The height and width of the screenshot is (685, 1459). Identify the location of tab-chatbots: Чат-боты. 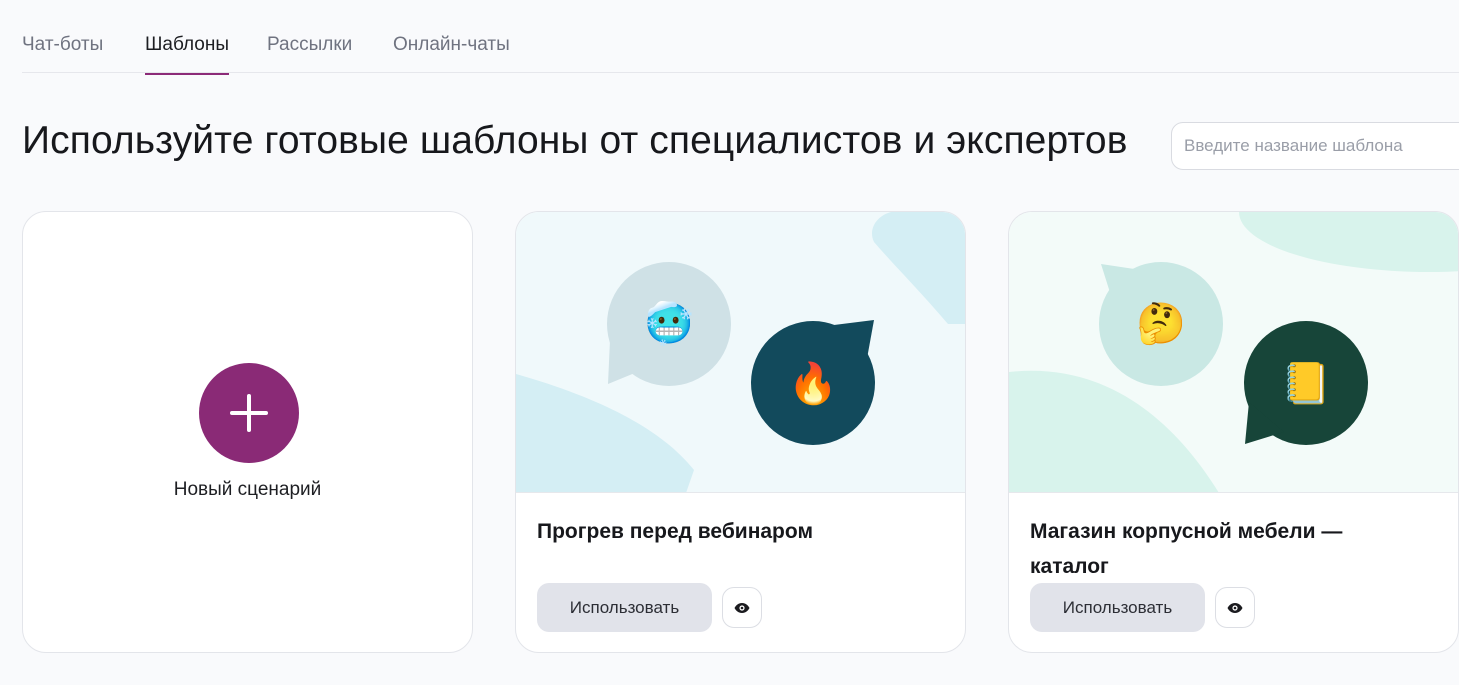
(62, 54).